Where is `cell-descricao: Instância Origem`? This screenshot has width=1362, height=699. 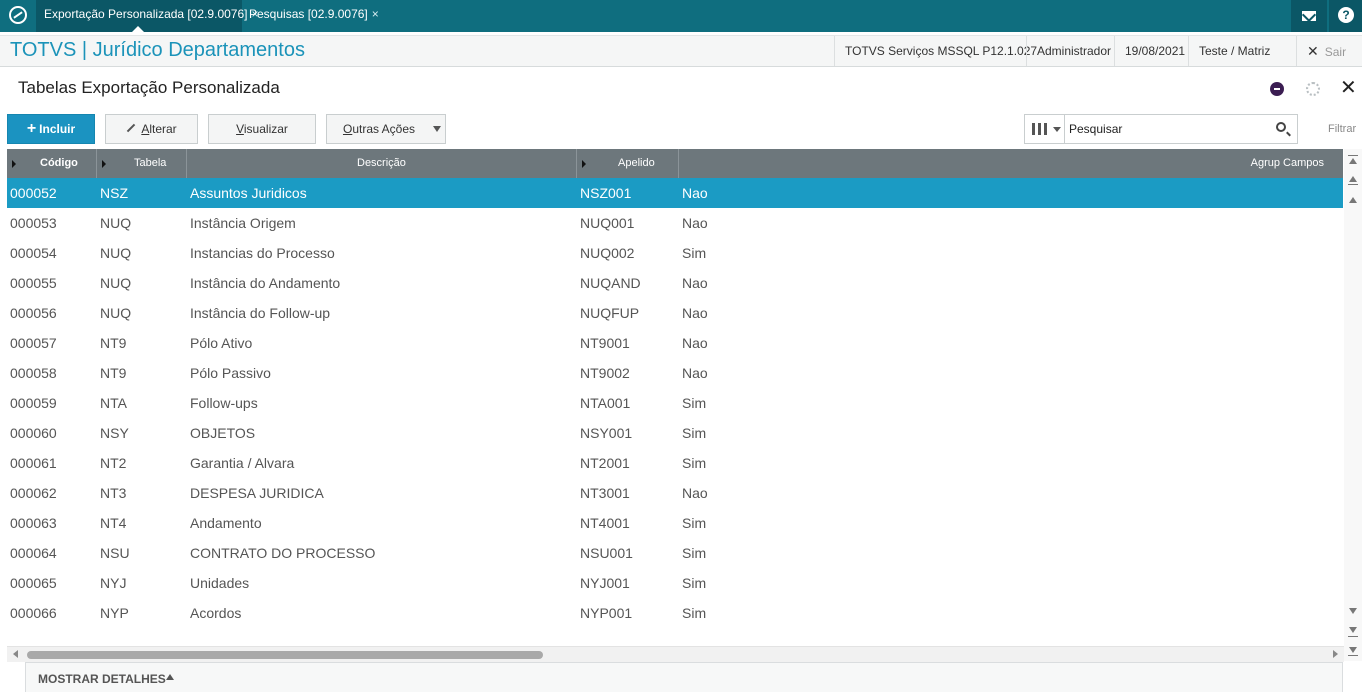 cell-descricao: Instância Origem is located at coordinates (243, 223).